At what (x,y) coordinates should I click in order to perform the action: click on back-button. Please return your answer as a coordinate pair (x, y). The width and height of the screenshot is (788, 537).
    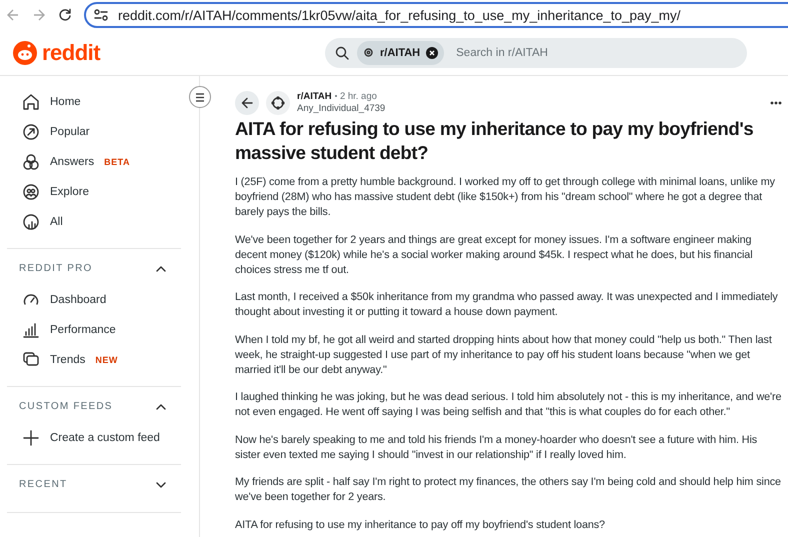
    Looking at the image, I should click on (247, 103).